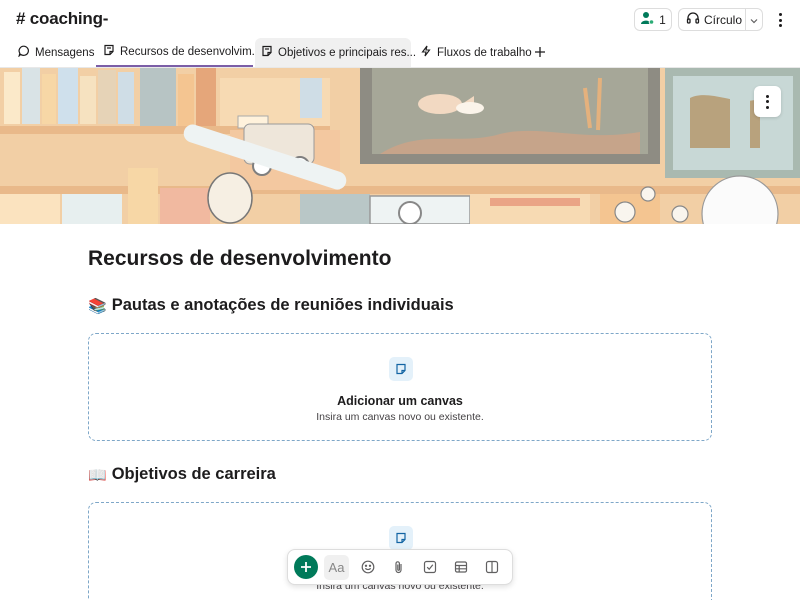 Image resolution: width=800 pixels, height=600 pixels. What do you see at coordinates (62, 19) in the screenshot?
I see `channel-title: # coaching-` at bounding box center [62, 19].